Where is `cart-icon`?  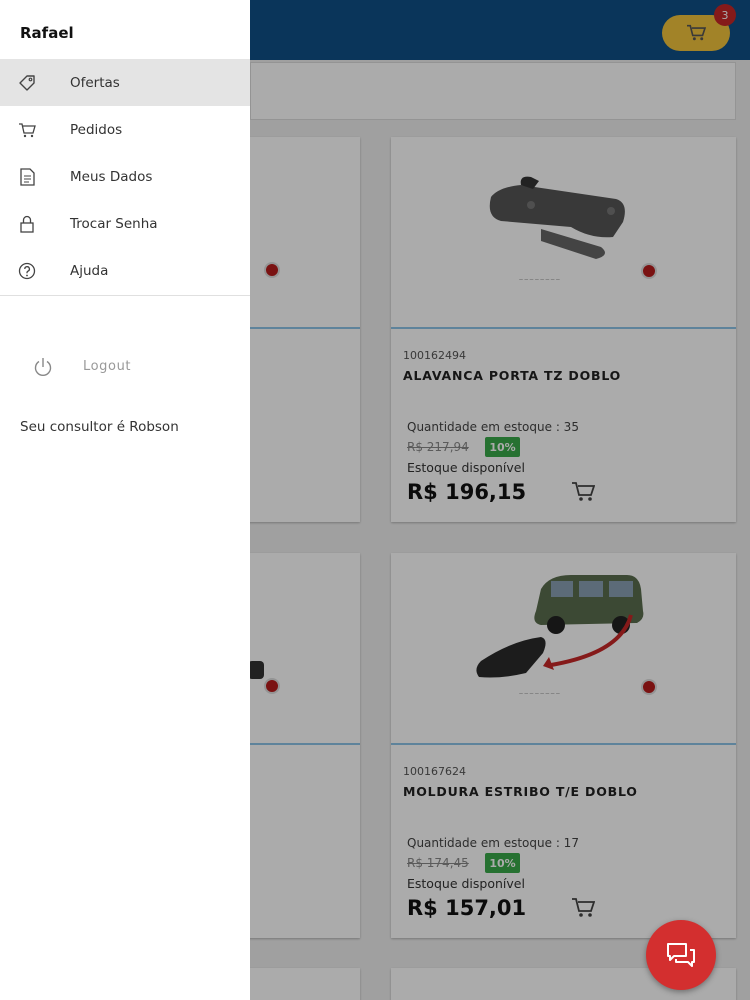 cart-icon is located at coordinates (27, 130).